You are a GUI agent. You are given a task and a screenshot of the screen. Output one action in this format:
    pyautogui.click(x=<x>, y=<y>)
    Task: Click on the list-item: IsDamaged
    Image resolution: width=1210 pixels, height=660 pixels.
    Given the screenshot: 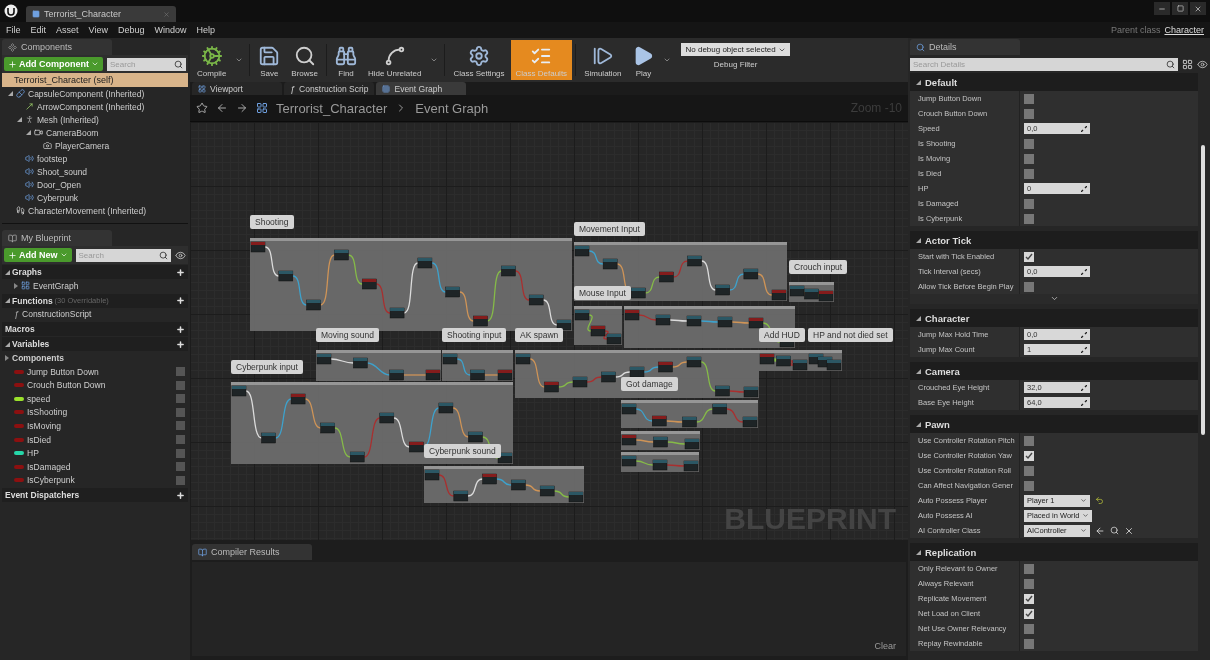 What is the action you would take?
    pyautogui.click(x=49, y=466)
    